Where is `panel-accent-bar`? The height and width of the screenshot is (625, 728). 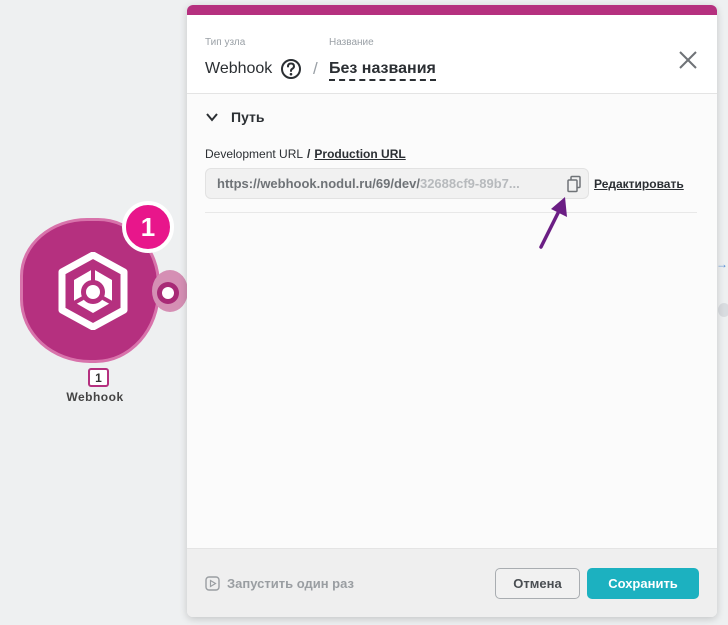
panel-accent-bar is located at coordinates (452, 10).